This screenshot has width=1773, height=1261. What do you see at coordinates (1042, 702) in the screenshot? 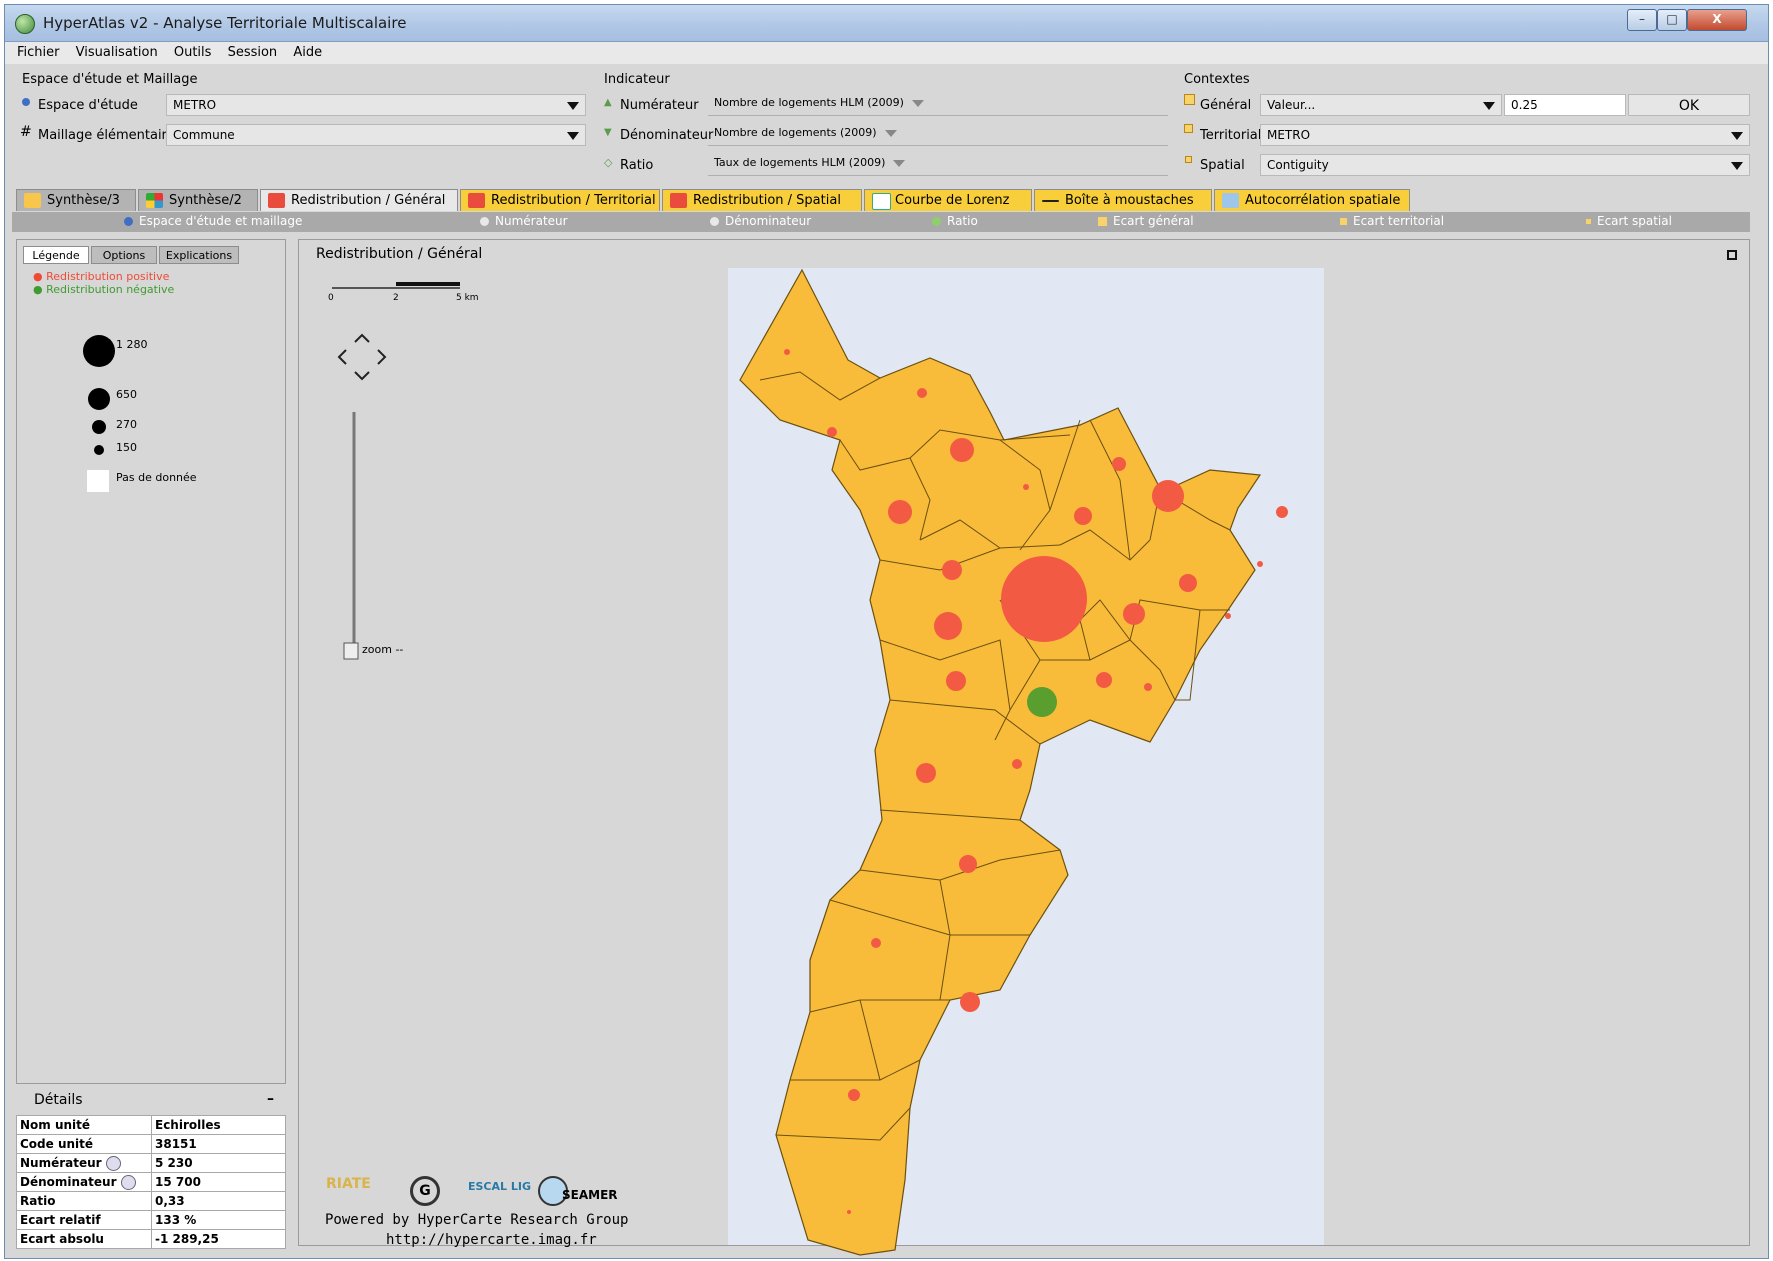
I see `negative-circle` at bounding box center [1042, 702].